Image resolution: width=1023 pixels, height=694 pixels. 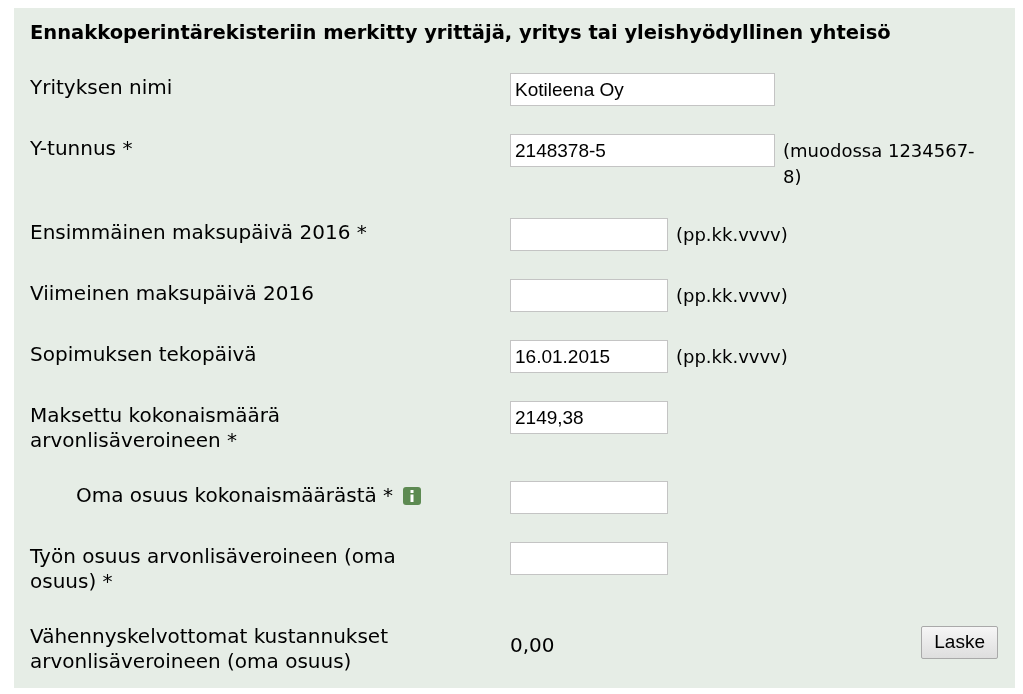 I want to click on field-label: Sopimuksen tekopäivä, so click(x=144, y=354).